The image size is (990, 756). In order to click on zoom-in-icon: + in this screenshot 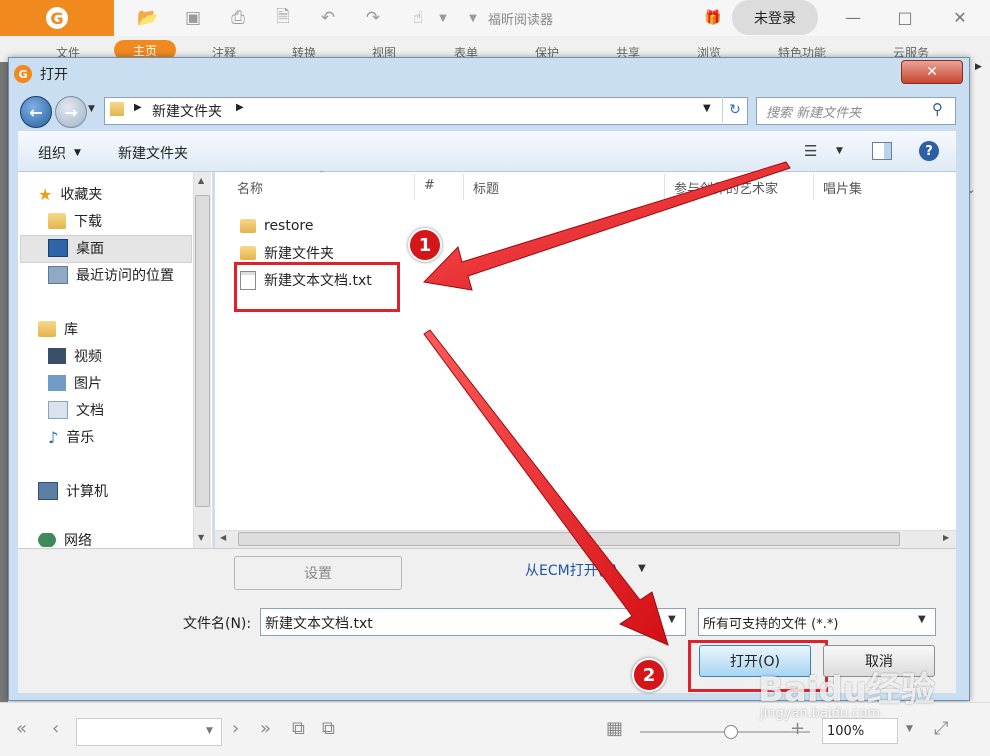, I will do `click(797, 728)`.